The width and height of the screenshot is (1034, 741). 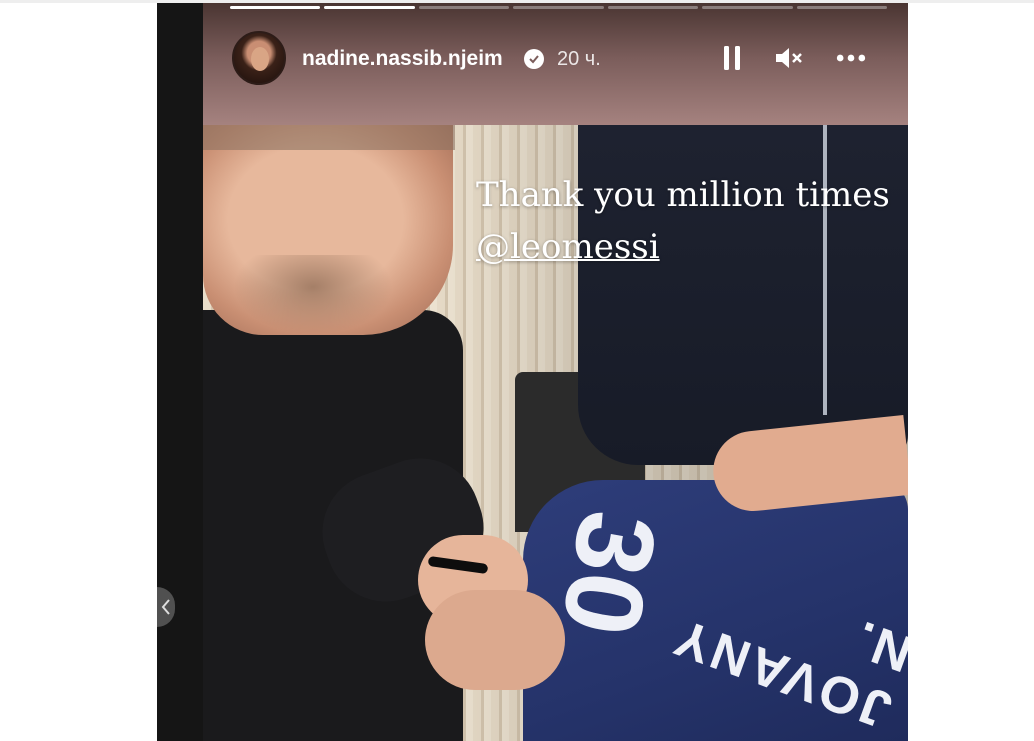 What do you see at coordinates (402, 59) in the screenshot?
I see `username-link: nadine.nassib.njeim` at bounding box center [402, 59].